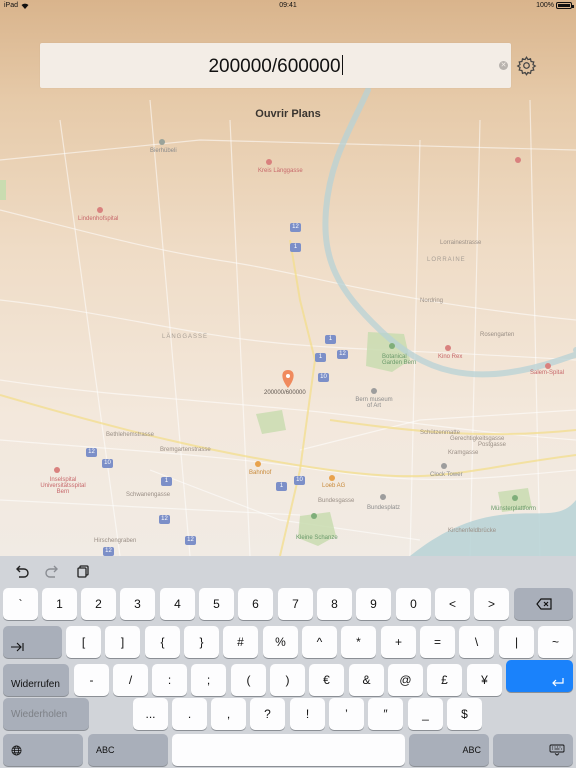 This screenshot has width=576, height=768. I want to click on map-label: Bierhübeli, so click(163, 151).